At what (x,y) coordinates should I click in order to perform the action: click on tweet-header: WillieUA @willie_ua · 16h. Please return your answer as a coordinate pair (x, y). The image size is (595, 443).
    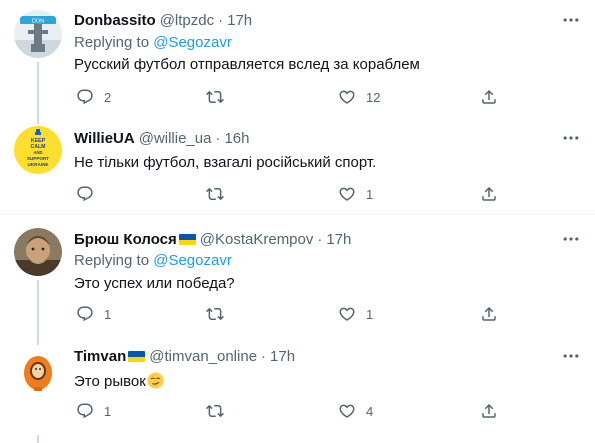
    Looking at the image, I should click on (162, 138).